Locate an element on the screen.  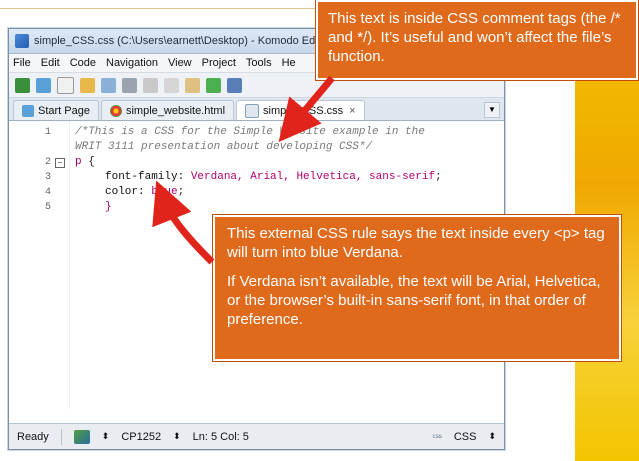
line-number: 2 is located at coordinates (47, 162).